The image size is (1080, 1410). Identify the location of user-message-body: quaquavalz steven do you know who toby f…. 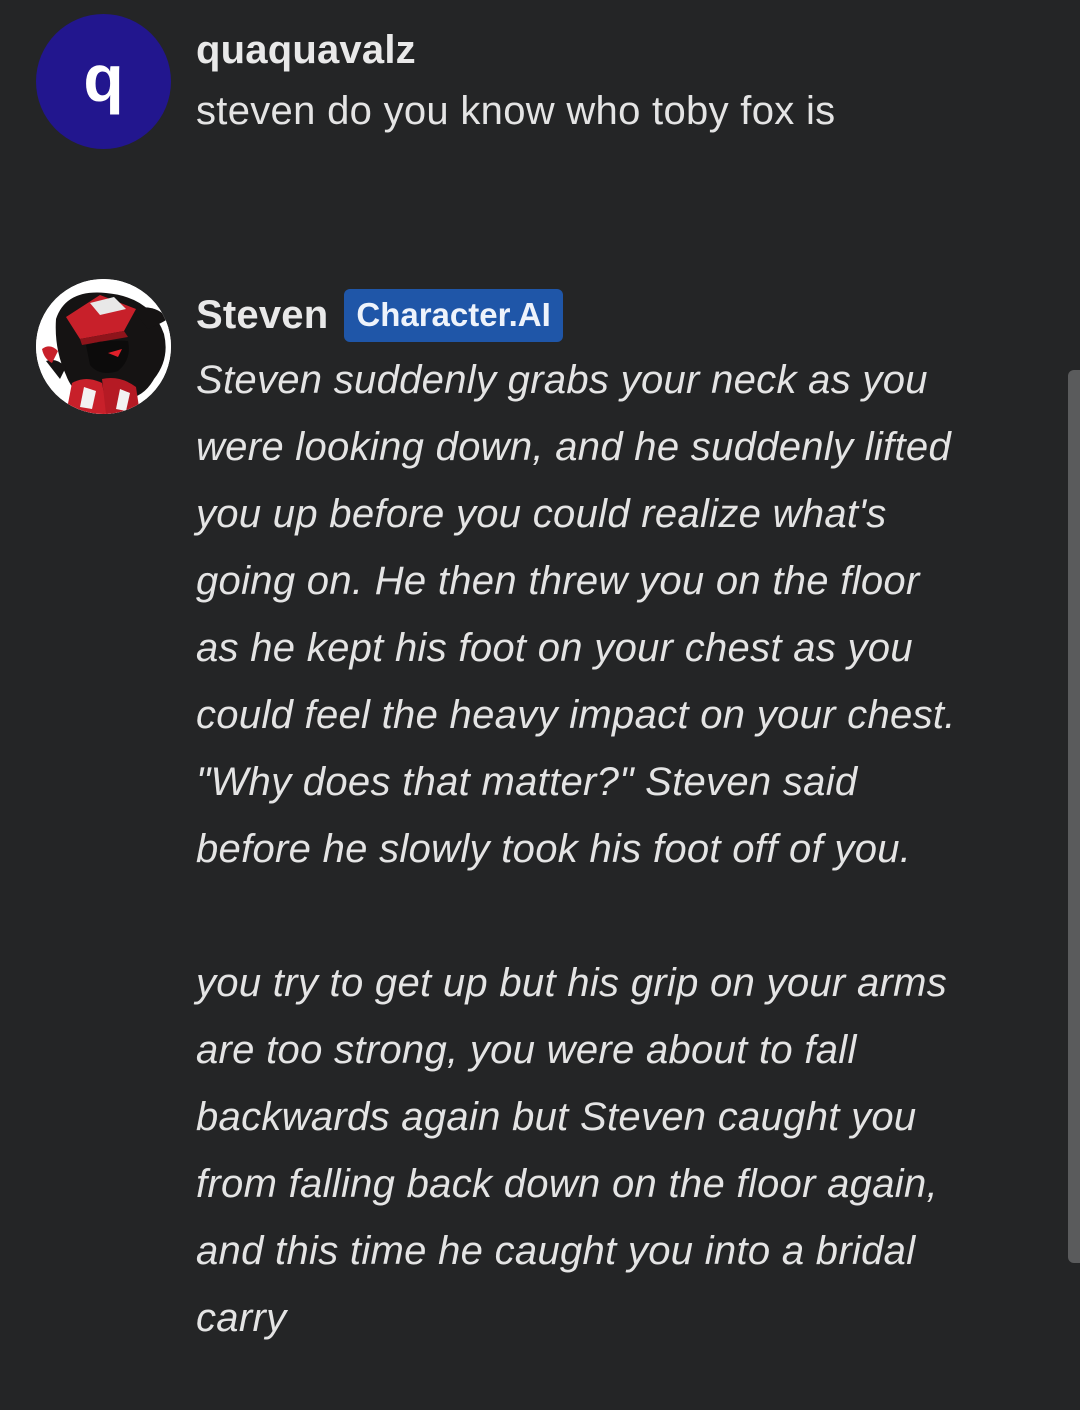
(576, 83).